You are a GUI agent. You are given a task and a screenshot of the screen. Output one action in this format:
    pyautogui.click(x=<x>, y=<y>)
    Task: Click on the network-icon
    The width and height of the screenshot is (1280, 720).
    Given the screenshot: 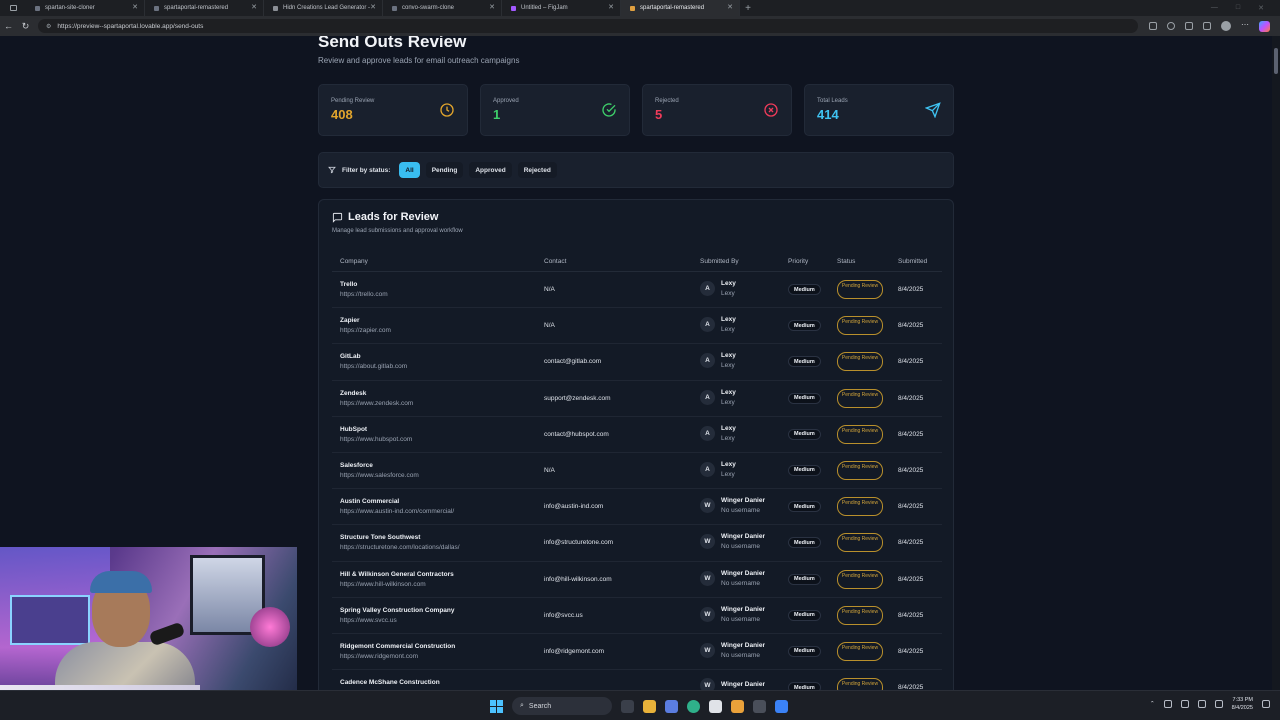 What is the action you would take?
    pyautogui.click(x=1201, y=704)
    